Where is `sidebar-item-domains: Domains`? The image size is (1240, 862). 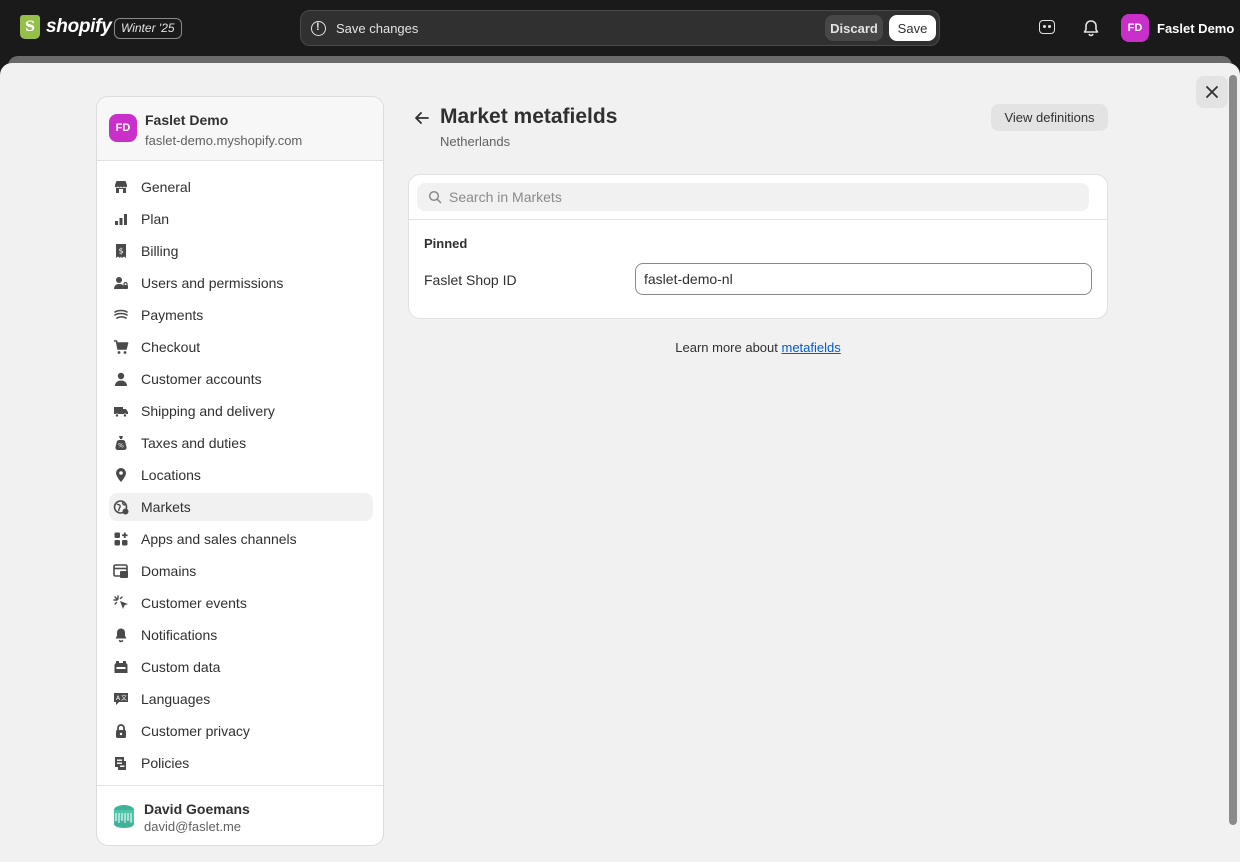
sidebar-item-domains: Domains is located at coordinates (241, 571).